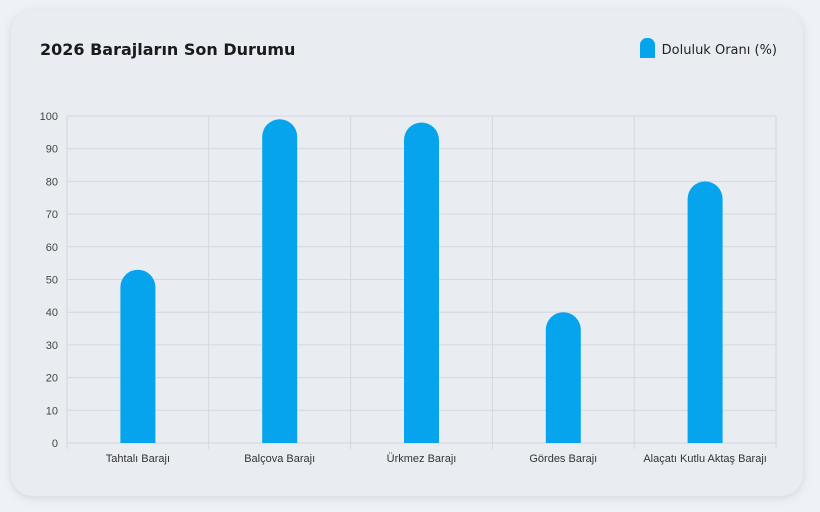 The height and width of the screenshot is (512, 820). Describe the element at coordinates (52, 248) in the screenshot. I see `y-tick-label: 60` at that location.